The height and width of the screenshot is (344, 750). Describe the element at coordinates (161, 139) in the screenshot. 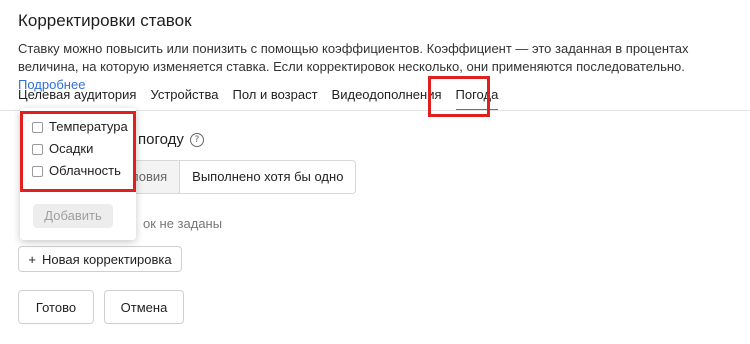

I see `section-label-text: погоду` at that location.